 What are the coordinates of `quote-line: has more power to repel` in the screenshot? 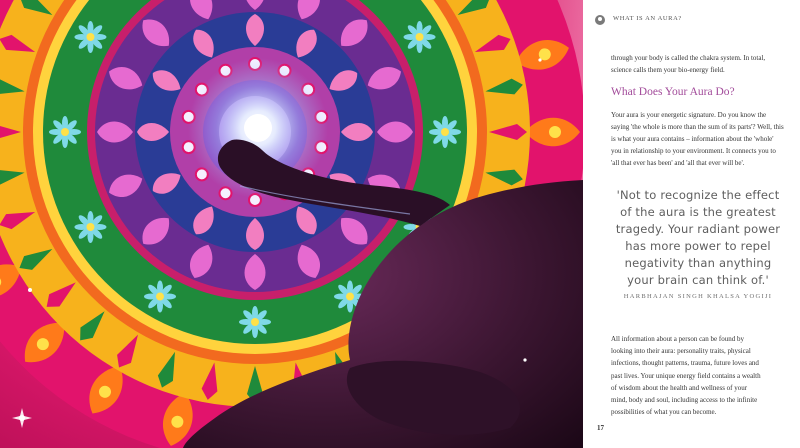 It's located at (698, 246).